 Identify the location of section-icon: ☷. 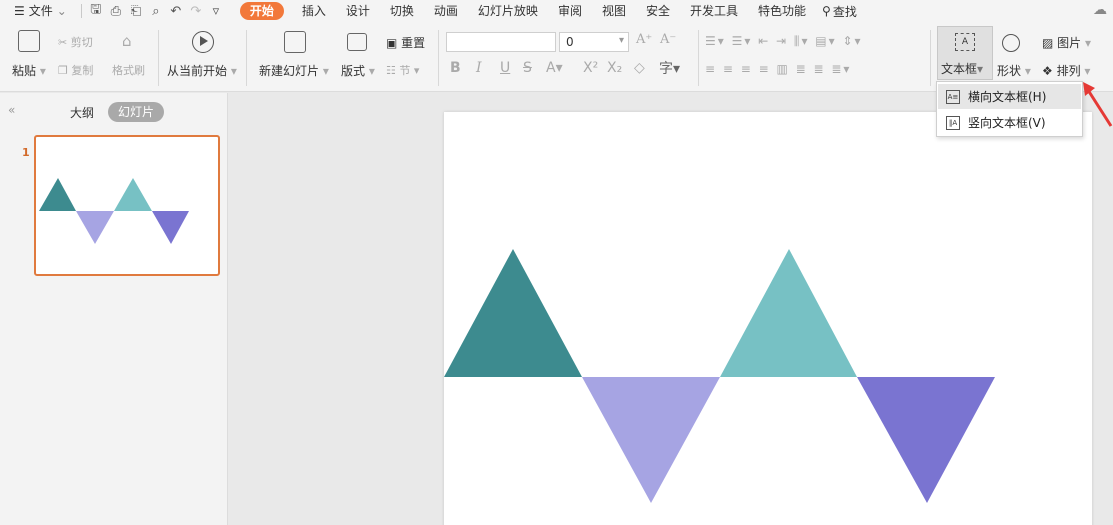
(391, 70).